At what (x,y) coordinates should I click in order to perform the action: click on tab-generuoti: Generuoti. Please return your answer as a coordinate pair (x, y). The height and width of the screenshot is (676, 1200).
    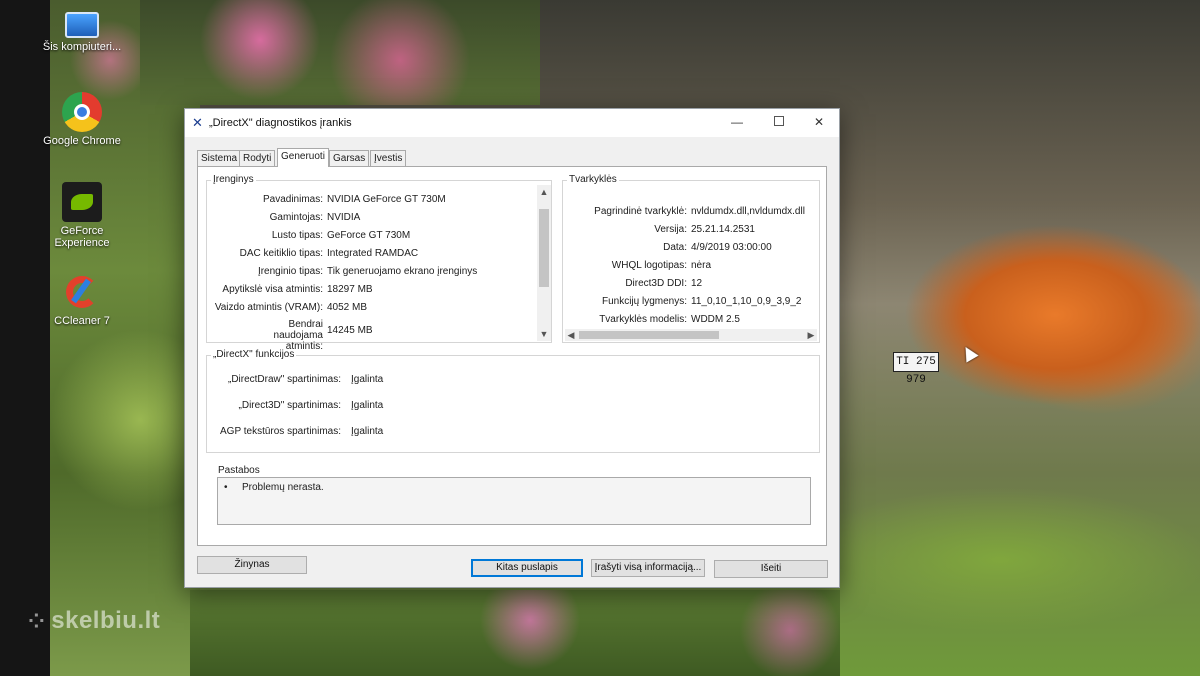
    Looking at the image, I should click on (303, 157).